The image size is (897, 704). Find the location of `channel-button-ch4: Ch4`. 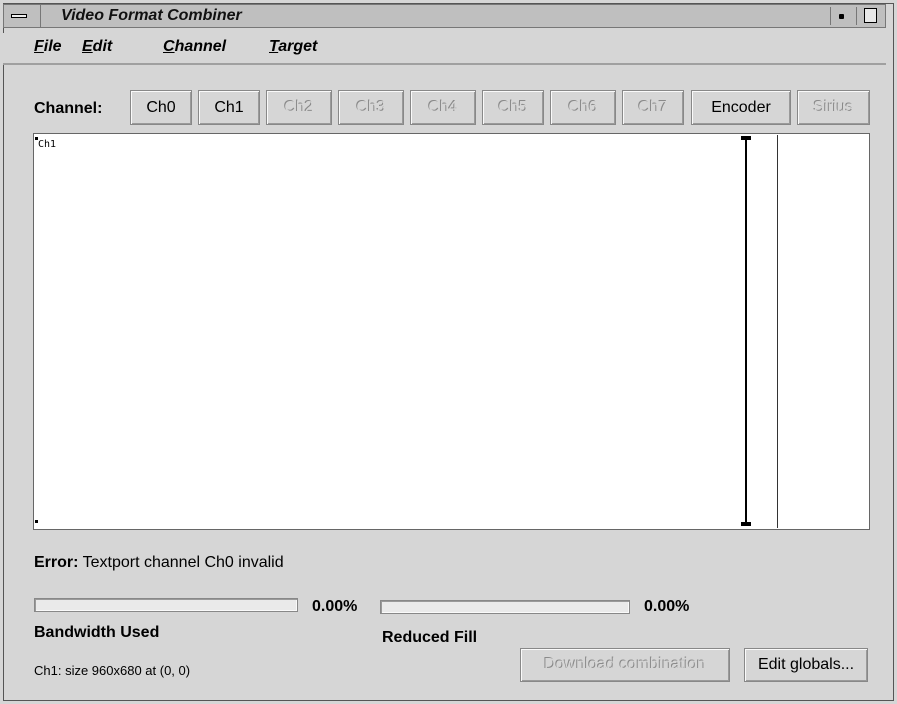

channel-button-ch4: Ch4 is located at coordinates (443, 107).